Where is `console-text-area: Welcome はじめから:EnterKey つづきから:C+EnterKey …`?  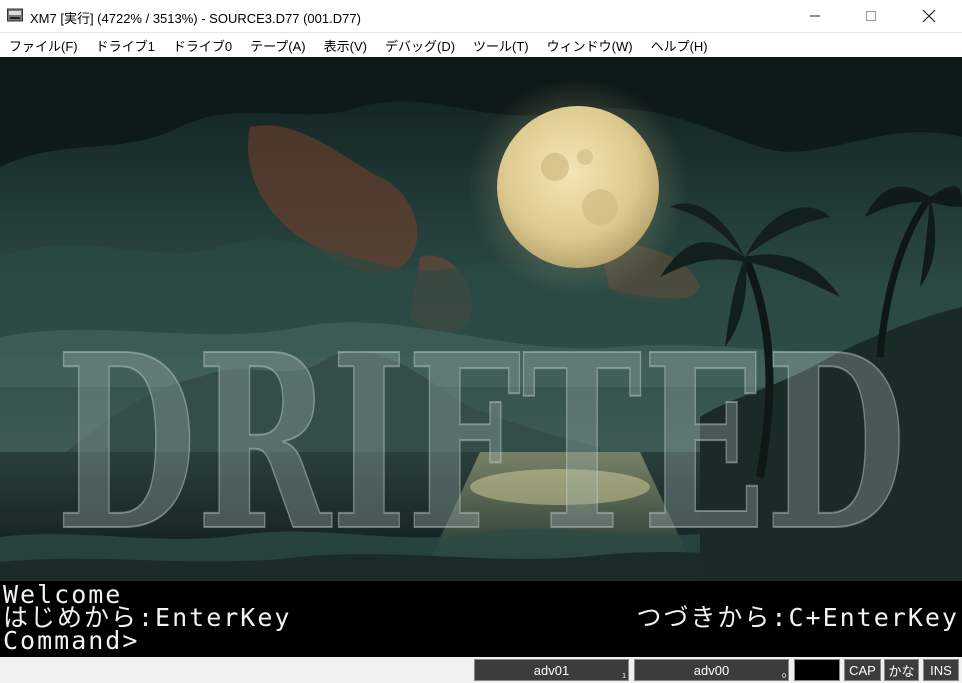 console-text-area: Welcome はじめから:EnterKey つづきから:C+EnterKey … is located at coordinates (481, 619).